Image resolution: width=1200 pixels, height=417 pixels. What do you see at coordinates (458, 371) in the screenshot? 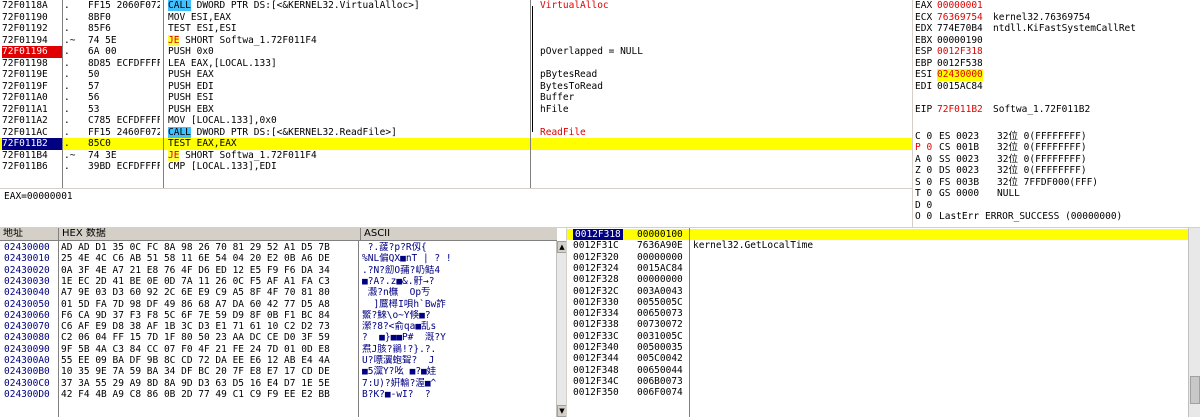
I see `dump-ascii: ■5灙Y?吆 ■?■娃` at bounding box center [458, 371].